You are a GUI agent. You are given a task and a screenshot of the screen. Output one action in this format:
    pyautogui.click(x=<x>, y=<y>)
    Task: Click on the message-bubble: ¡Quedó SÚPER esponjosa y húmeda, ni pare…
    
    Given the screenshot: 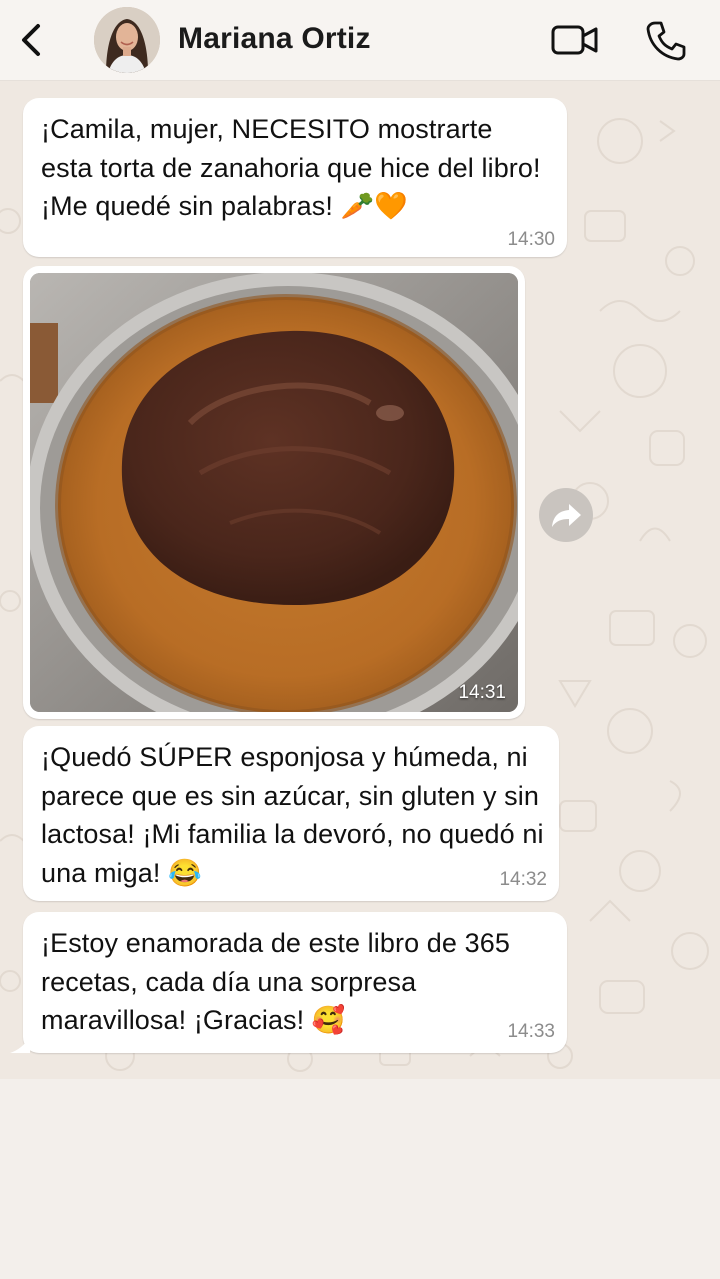 What is the action you would take?
    pyautogui.click(x=291, y=813)
    